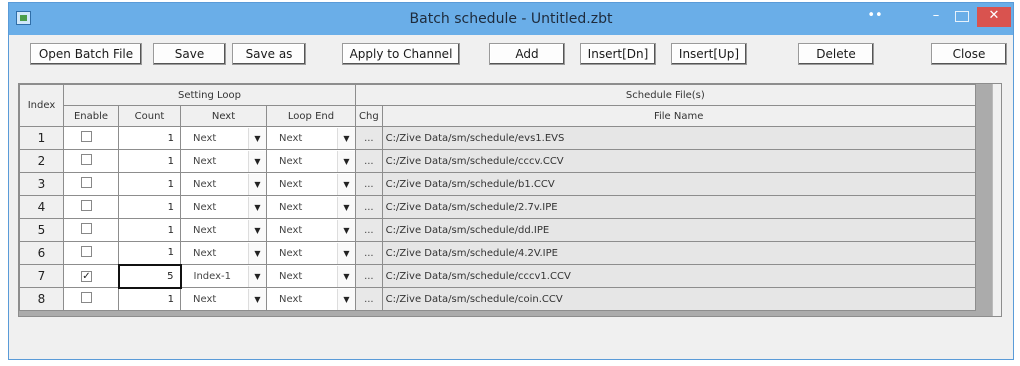 Image resolution: width=1020 pixels, height=366 pixels. What do you see at coordinates (618, 54) in the screenshot?
I see `insert-down-button: Insert[Dn]` at bounding box center [618, 54].